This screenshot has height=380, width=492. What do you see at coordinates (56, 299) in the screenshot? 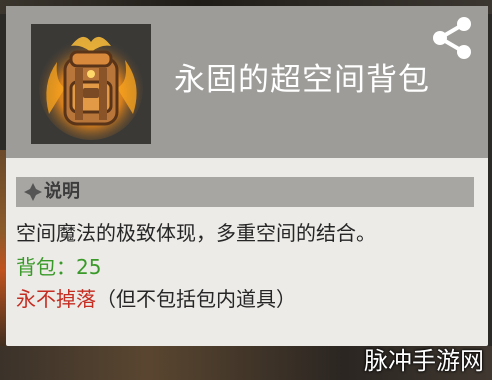
I see `binding-label: 永不掉落` at bounding box center [56, 299].